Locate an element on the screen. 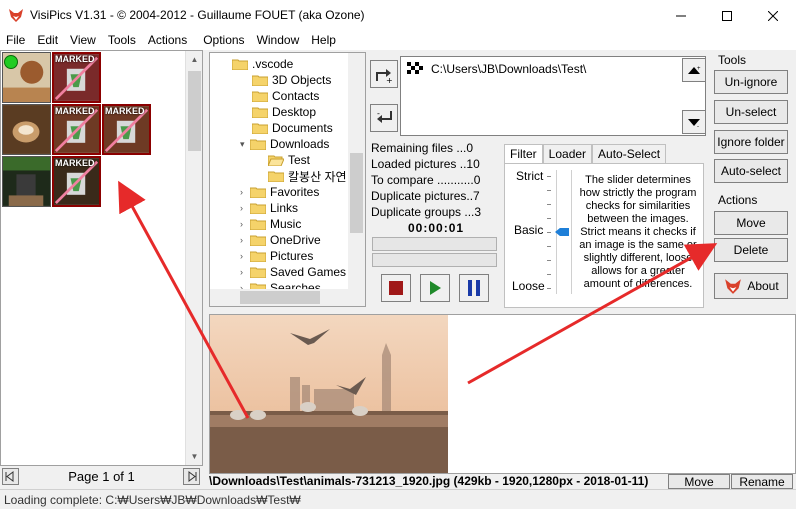 The height and width of the screenshot is (509, 796). tree-item: Documents is located at coordinates (292, 128).